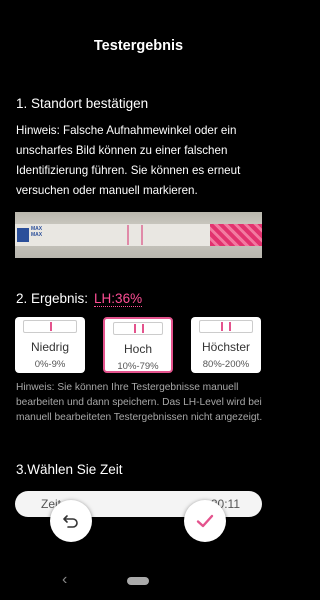 Image resolution: width=320 pixels, height=600 pixels. I want to click on level-range: 10%-79%, so click(138, 366).